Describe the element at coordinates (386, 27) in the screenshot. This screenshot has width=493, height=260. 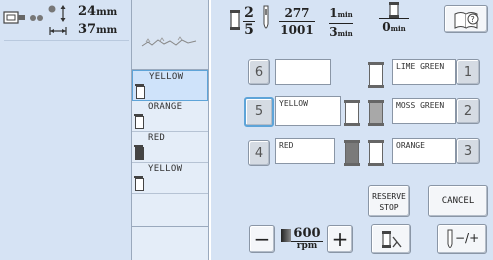
I see `time-remaining-value: 0` at that location.